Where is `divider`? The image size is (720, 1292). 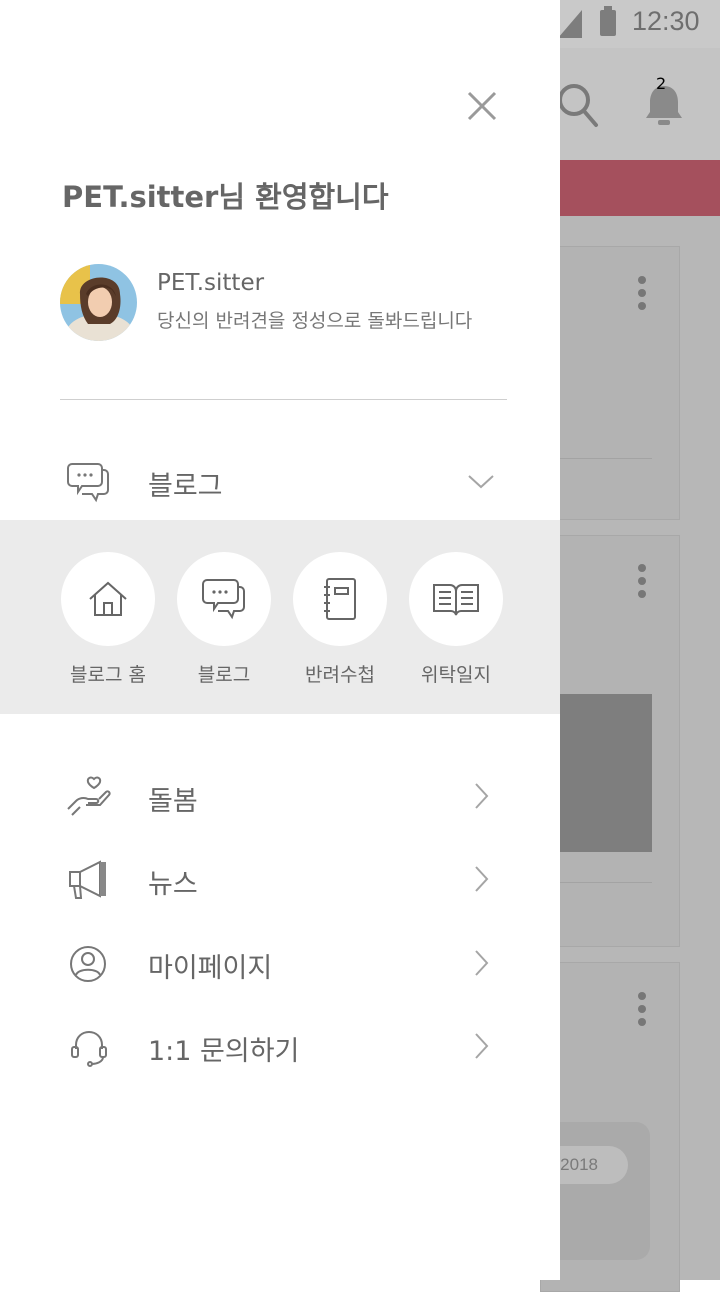 divider is located at coordinates (283, 399).